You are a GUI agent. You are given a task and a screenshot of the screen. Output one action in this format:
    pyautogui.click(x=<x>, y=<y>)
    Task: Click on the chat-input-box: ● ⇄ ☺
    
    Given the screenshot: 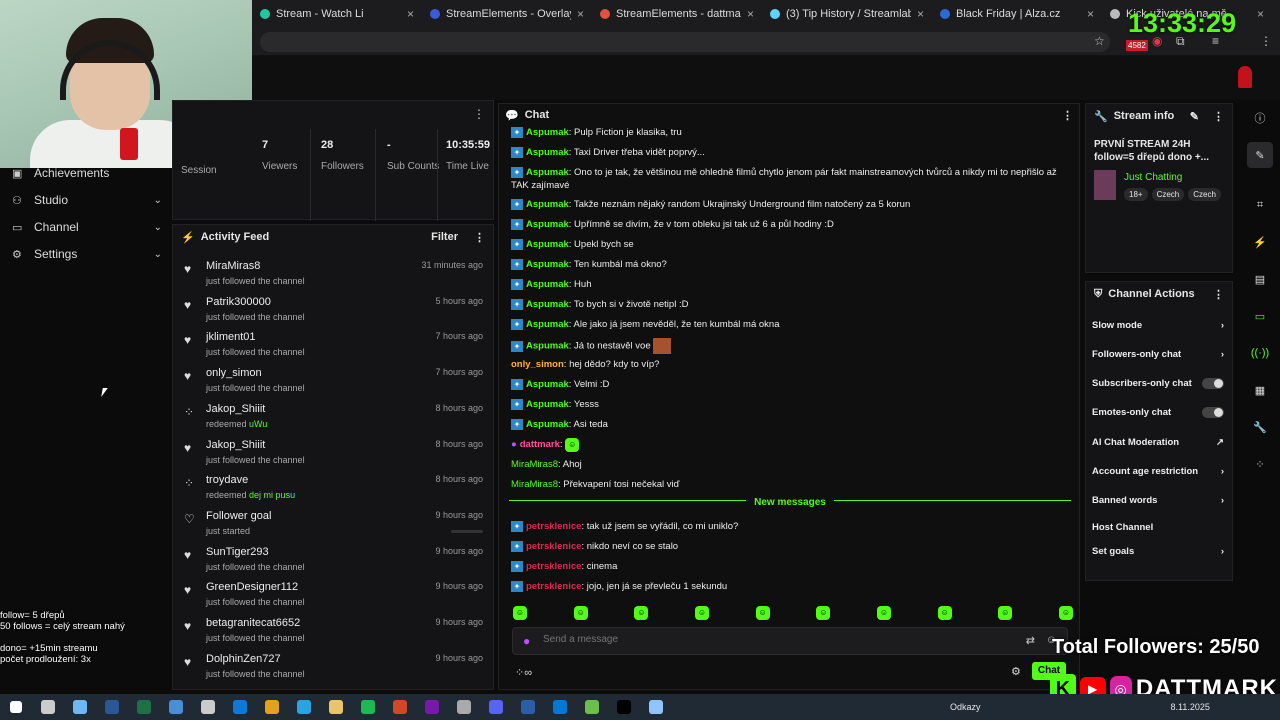 What is the action you would take?
    pyautogui.click(x=790, y=641)
    